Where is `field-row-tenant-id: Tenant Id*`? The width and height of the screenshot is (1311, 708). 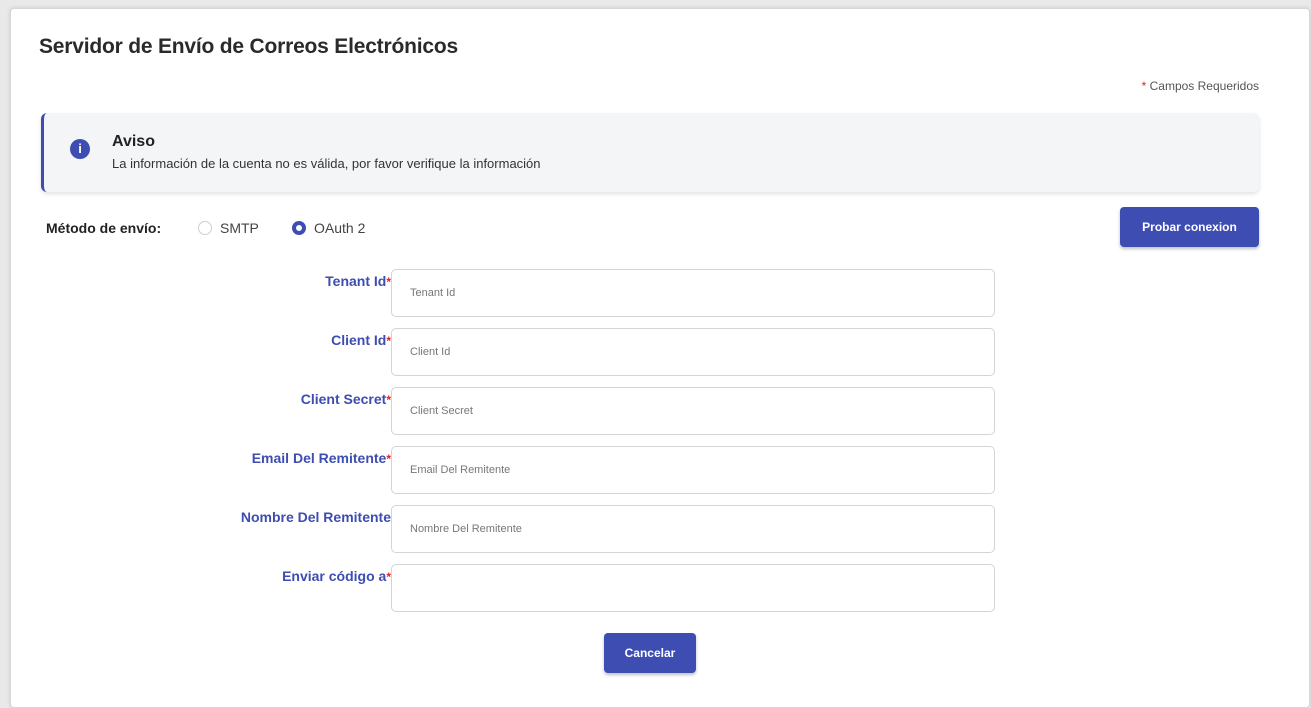
field-row-tenant-id: Tenant Id* is located at coordinates (511, 294).